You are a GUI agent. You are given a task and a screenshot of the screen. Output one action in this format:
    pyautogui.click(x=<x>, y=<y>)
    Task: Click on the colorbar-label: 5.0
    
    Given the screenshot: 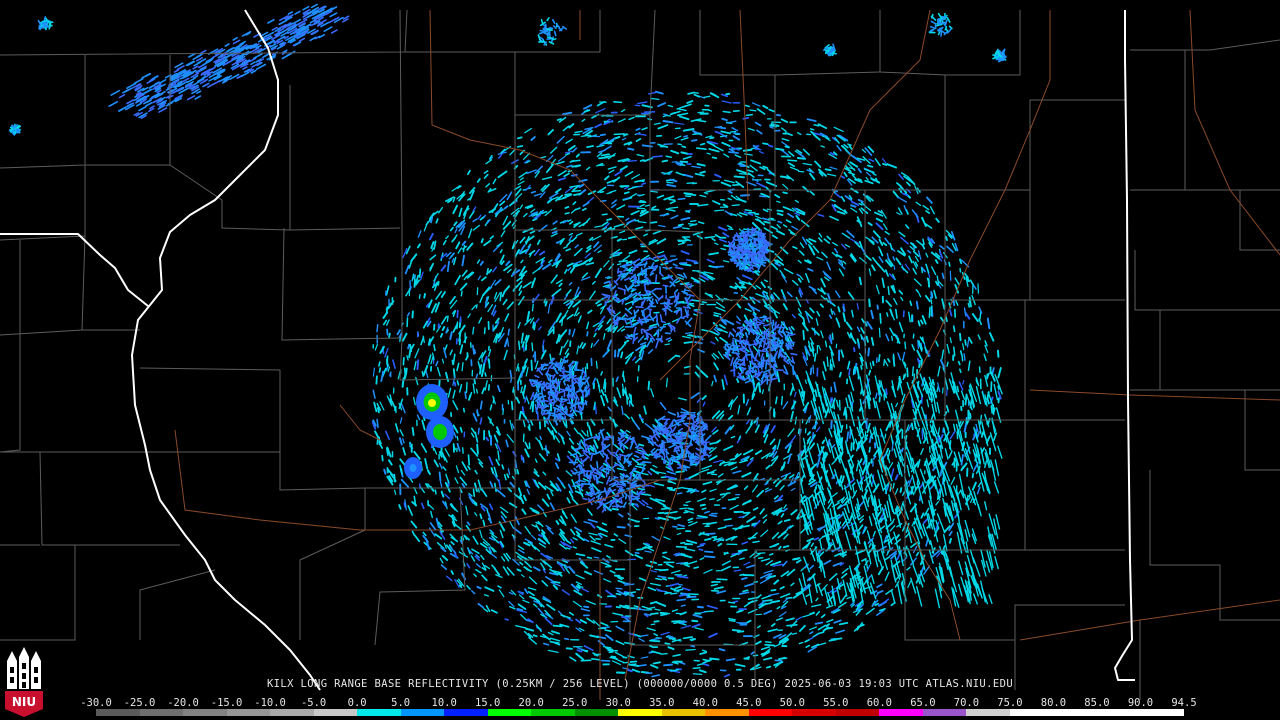 What is the action you would take?
    pyautogui.click(x=401, y=703)
    